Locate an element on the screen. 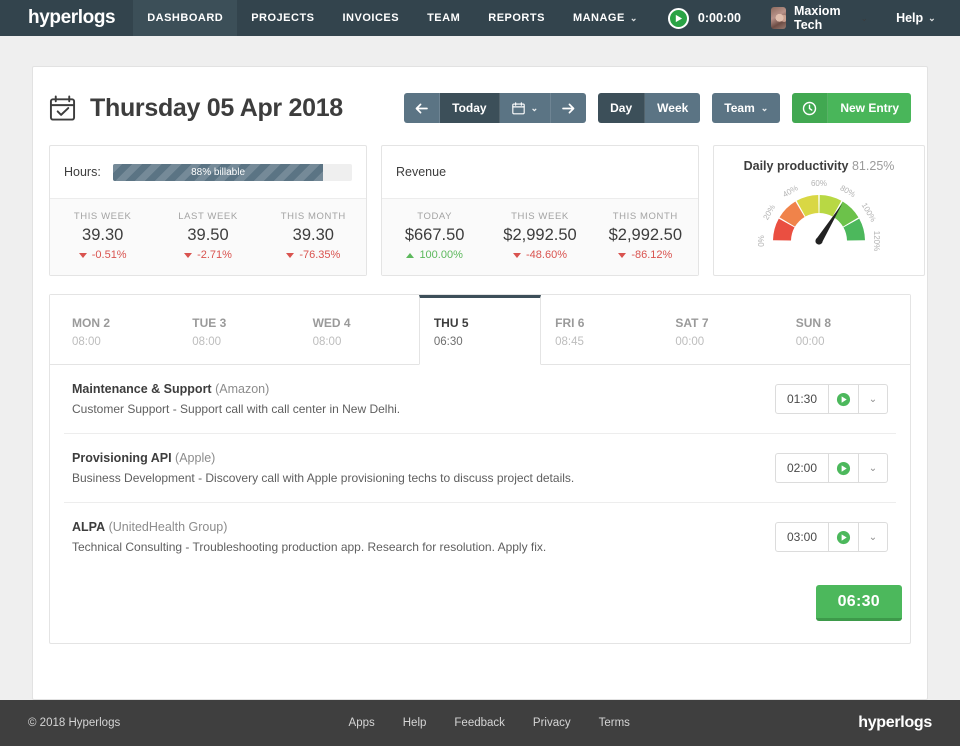  help-label: Help is located at coordinates (910, 18).